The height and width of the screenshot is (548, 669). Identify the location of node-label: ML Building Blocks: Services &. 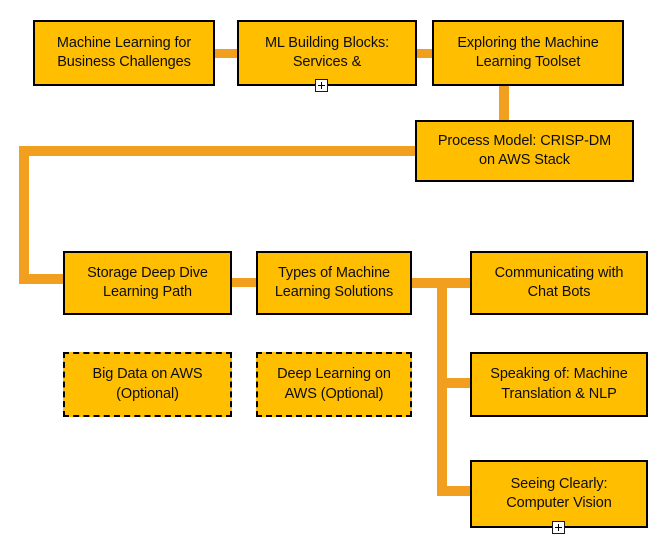
(327, 52).